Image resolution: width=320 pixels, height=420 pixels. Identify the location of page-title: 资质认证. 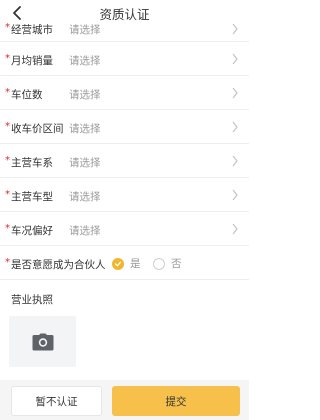
(124, 14).